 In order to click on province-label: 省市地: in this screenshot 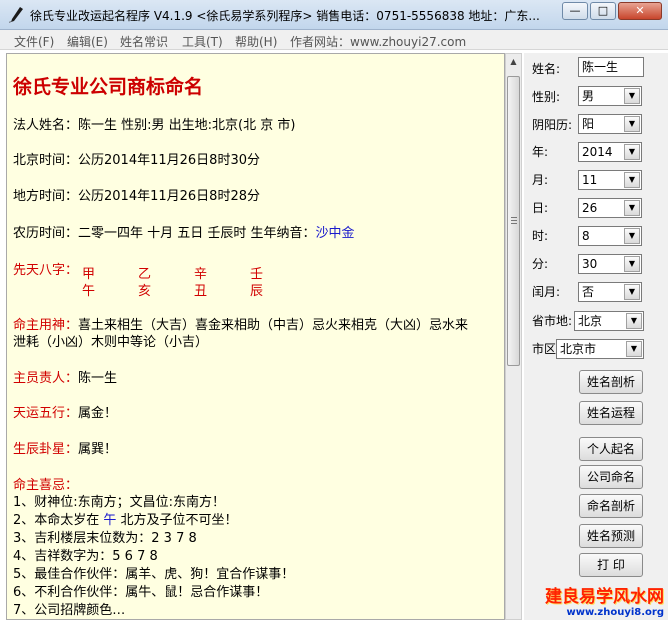, I will do `click(552, 321)`.